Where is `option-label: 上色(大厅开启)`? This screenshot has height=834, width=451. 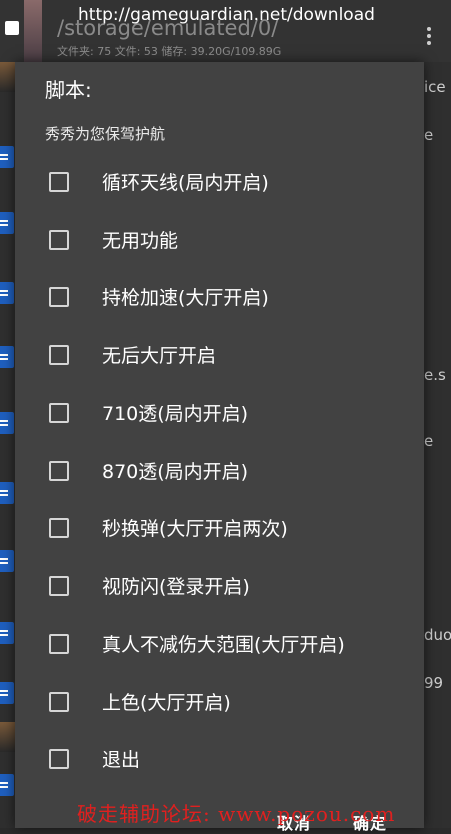
option-label: 上色(大厅开启) is located at coordinates (166, 703).